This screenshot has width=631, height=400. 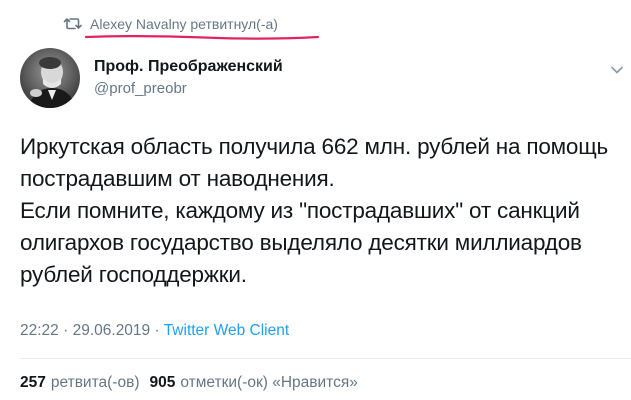 I want to click on retweets-count: 257, so click(x=33, y=382).